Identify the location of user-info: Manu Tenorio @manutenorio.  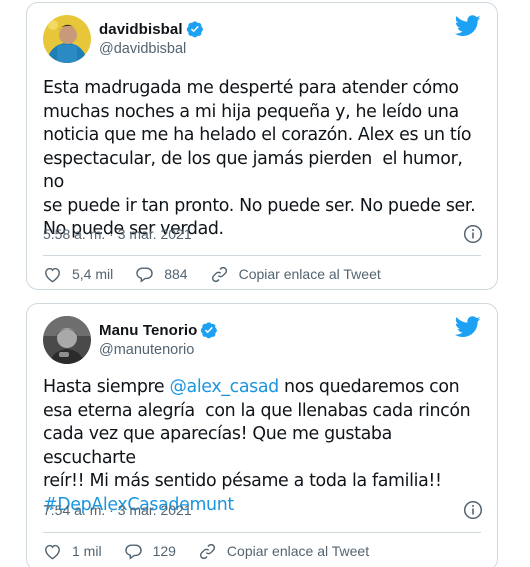
(158, 339).